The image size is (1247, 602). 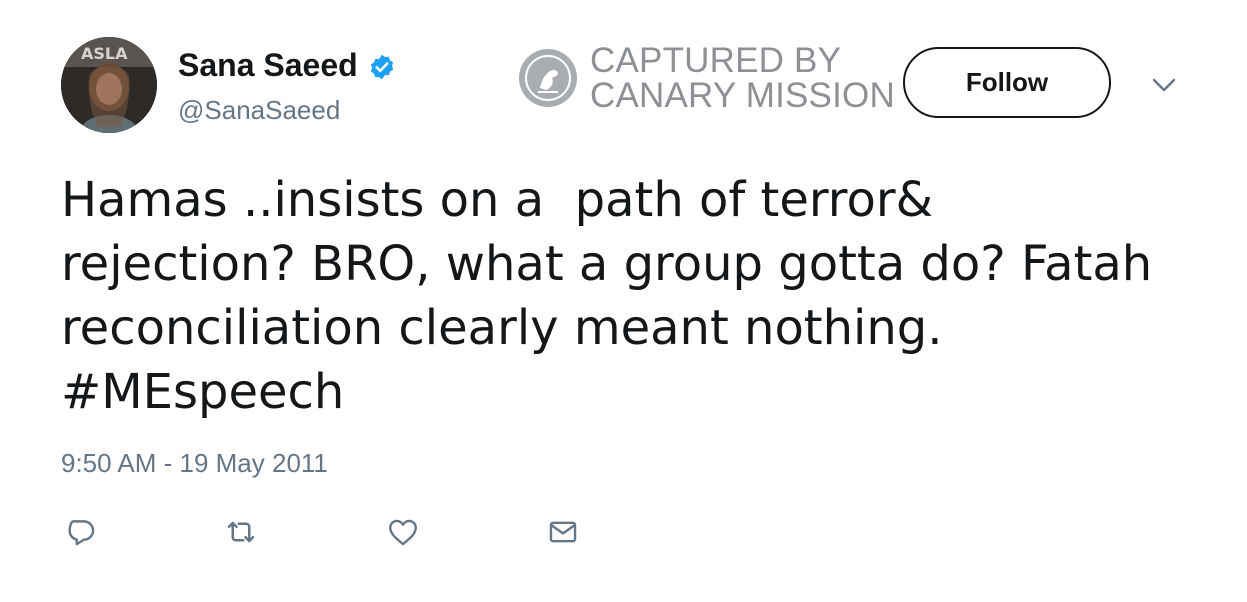 What do you see at coordinates (259, 110) in the screenshot?
I see `user-handle: @SanaSaeed` at bounding box center [259, 110].